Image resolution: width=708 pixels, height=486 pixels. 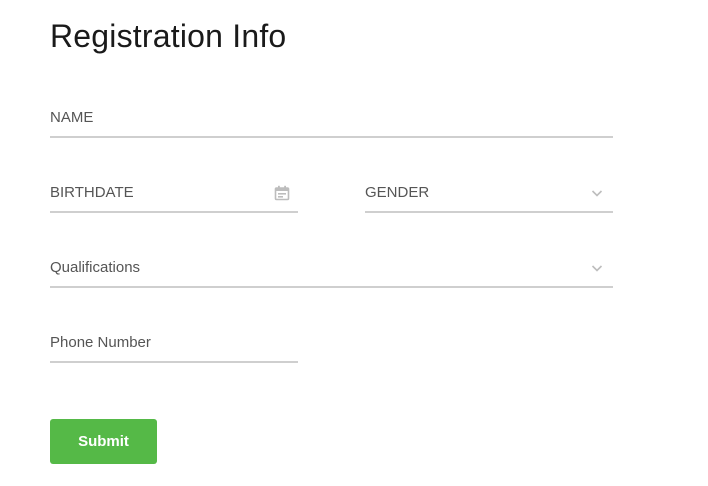 I want to click on gender-label: GENDER, so click(x=397, y=192).